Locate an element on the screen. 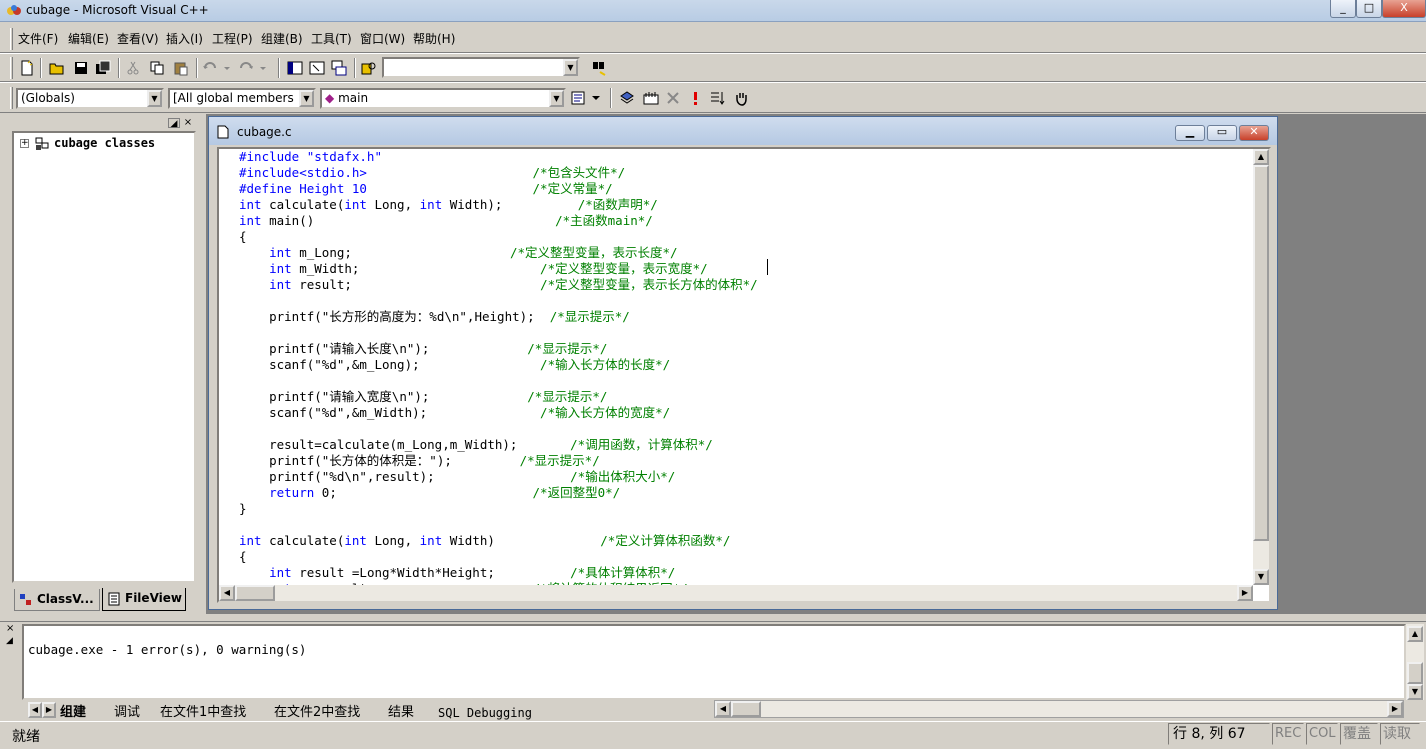 This screenshot has width=1426, height=749. new-file-icon is located at coordinates (27, 68).